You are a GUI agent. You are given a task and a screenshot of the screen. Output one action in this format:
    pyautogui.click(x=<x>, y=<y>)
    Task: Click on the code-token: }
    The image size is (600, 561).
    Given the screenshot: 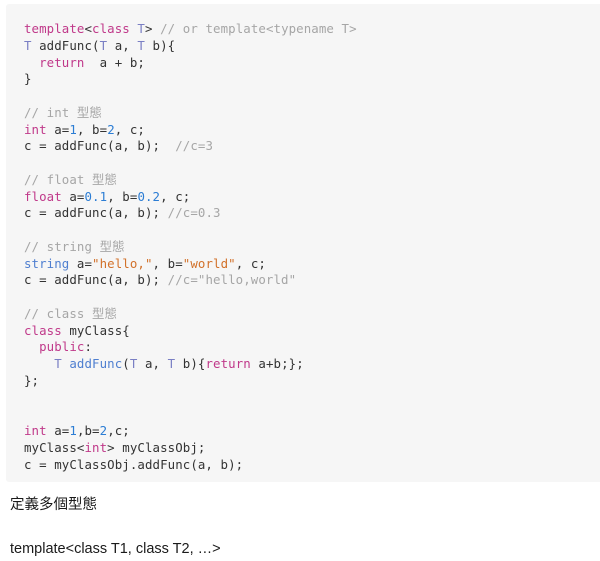 What is the action you would take?
    pyautogui.click(x=28, y=79)
    